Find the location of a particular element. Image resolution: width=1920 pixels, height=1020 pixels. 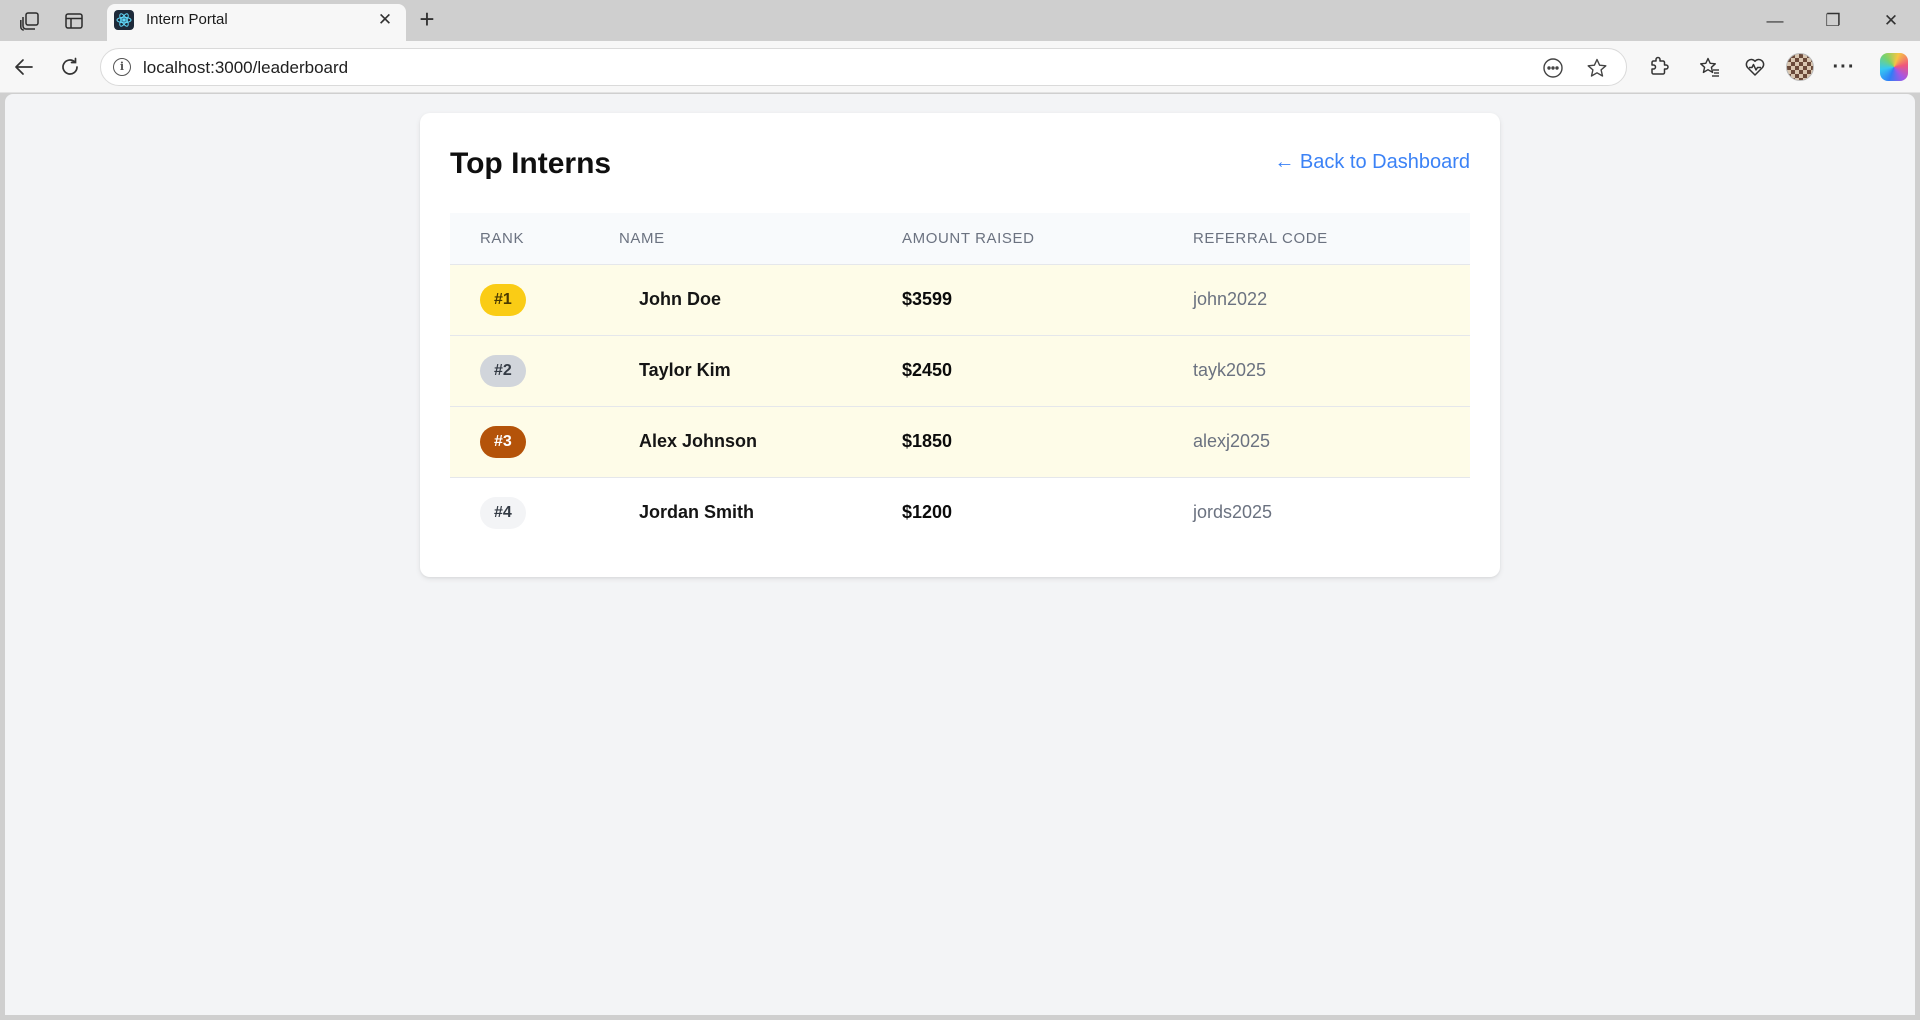

table-row: #3 Alex Johnson $1850 alexj2025 is located at coordinates (960, 441).